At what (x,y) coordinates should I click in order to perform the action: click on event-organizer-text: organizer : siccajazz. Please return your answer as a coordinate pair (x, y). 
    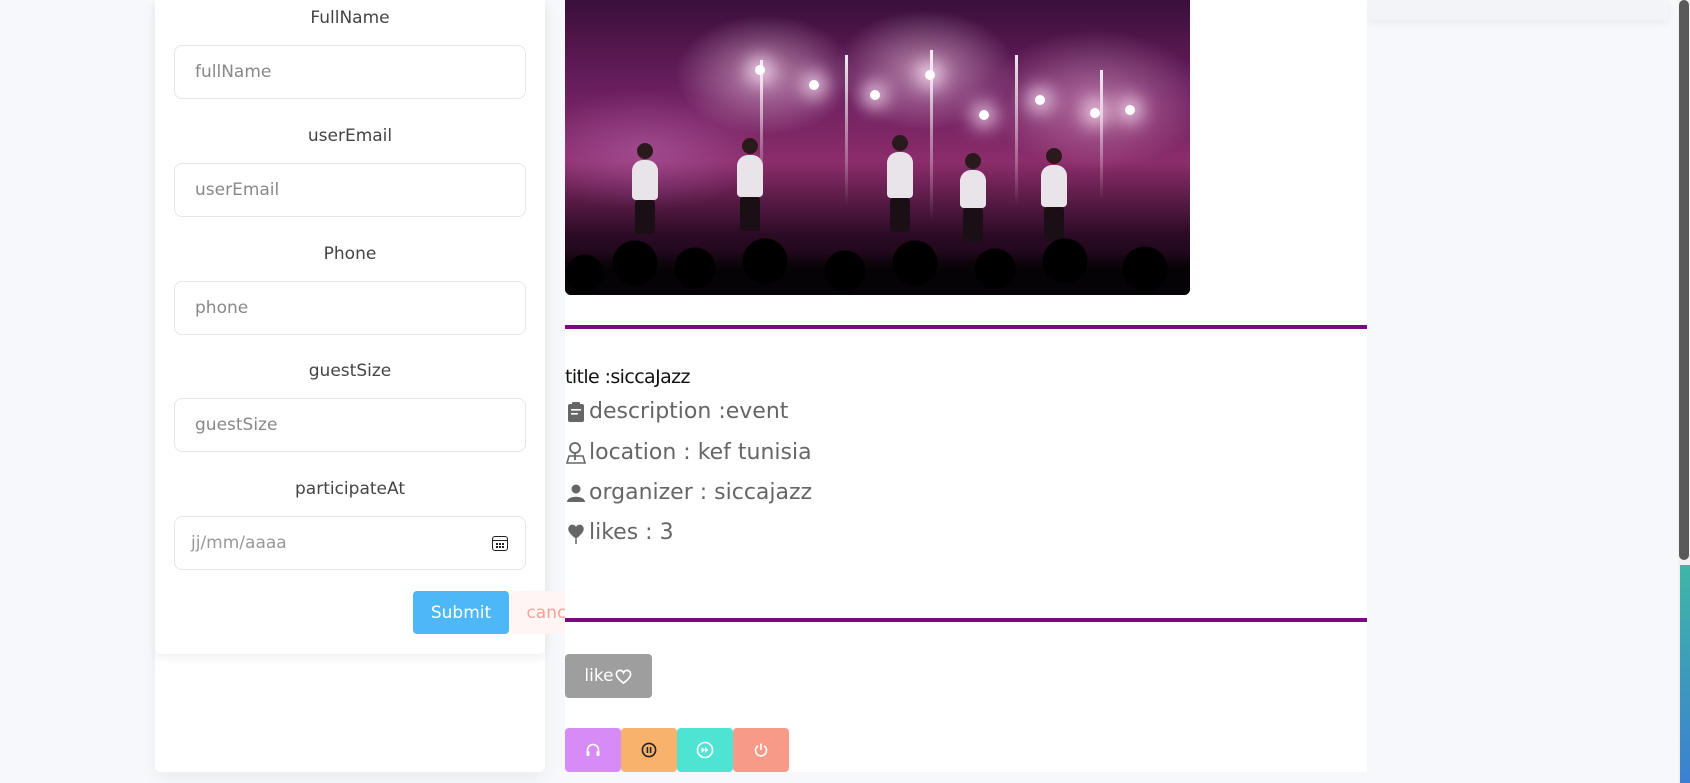
    Looking at the image, I should click on (701, 492).